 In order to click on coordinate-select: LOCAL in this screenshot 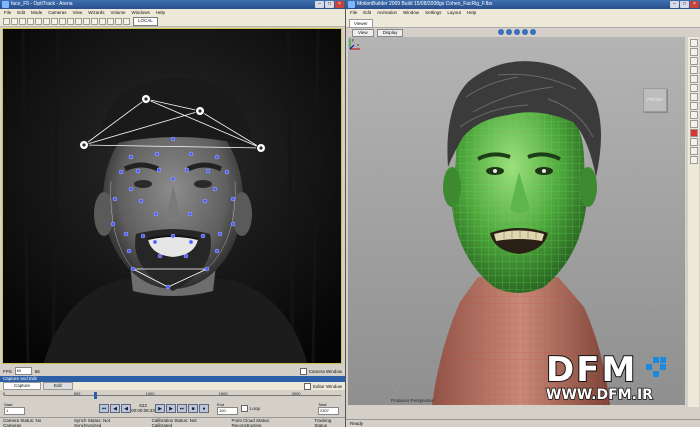, I will do `click(145, 21)`.